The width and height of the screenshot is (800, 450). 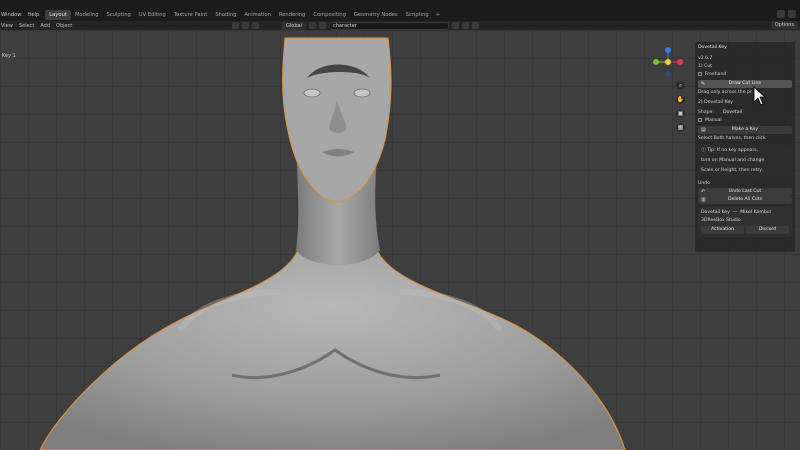 What do you see at coordinates (704, 183) in the screenshot?
I see `undo-section-label: Undo` at bounding box center [704, 183].